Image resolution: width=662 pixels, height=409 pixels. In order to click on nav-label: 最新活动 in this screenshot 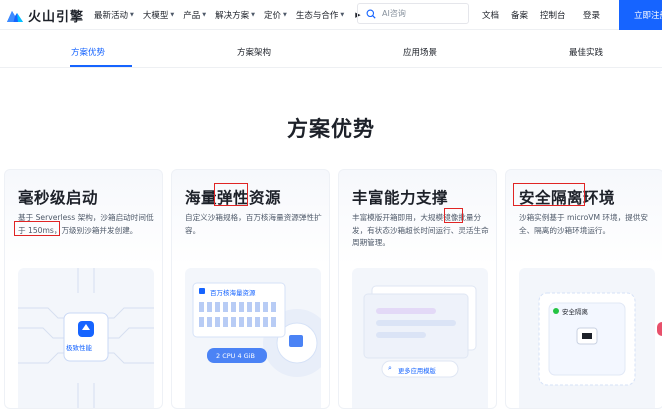, I will do `click(111, 16)`.